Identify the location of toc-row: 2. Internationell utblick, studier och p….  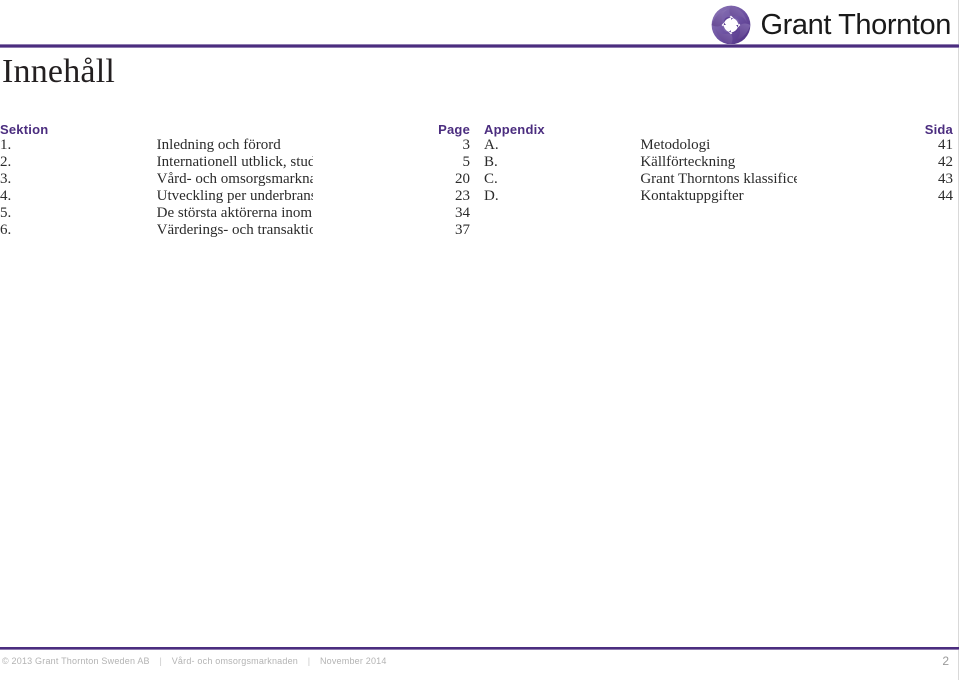
(235, 162).